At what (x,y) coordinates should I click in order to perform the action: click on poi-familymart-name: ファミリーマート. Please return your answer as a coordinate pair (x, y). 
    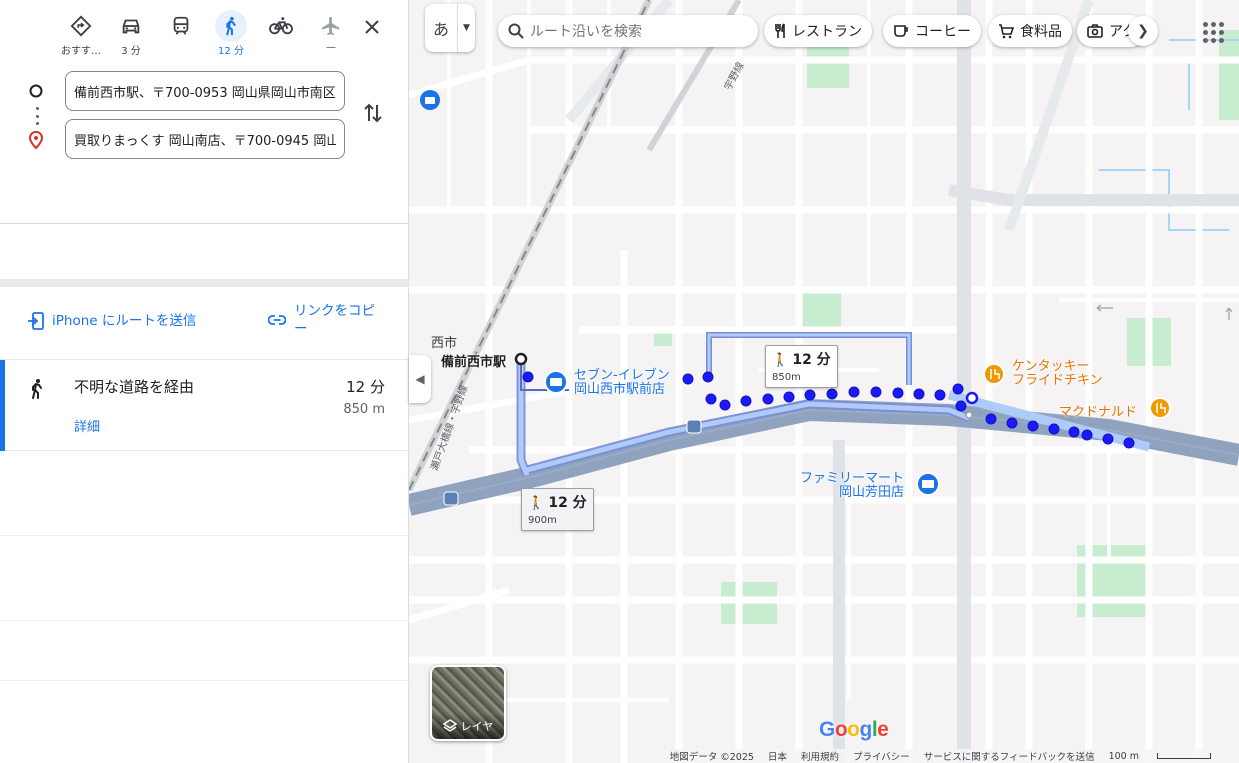
    Looking at the image, I should click on (852, 478).